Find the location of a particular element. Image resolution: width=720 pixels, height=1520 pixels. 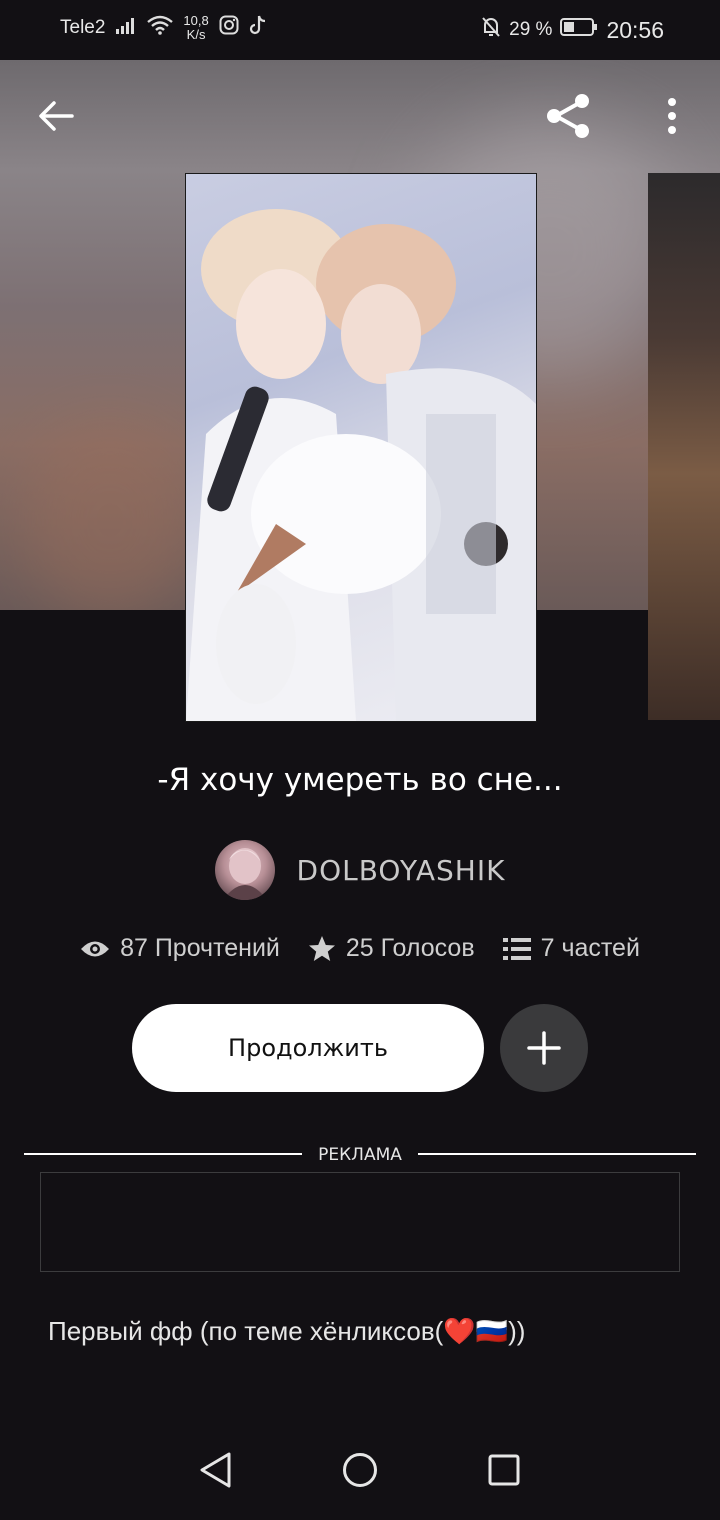

parts-count: 7 частей is located at coordinates (590, 948).